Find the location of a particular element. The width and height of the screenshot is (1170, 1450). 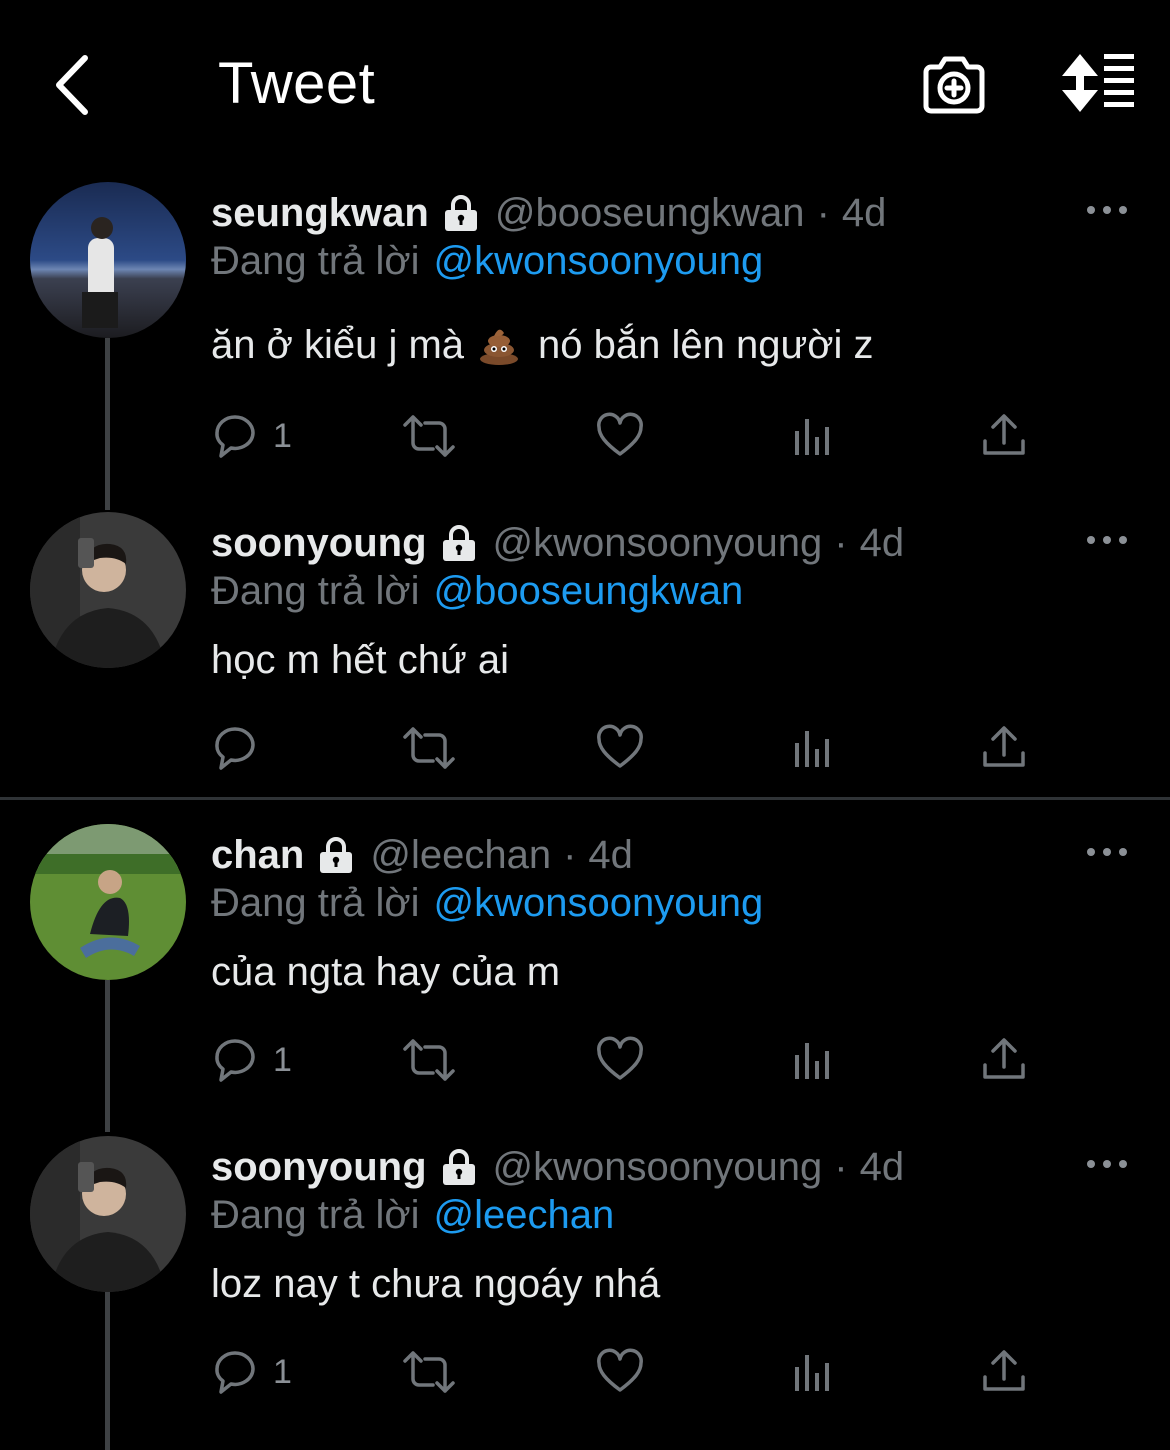

tweet-text: học m hết chứ ai is located at coordinates (360, 659).